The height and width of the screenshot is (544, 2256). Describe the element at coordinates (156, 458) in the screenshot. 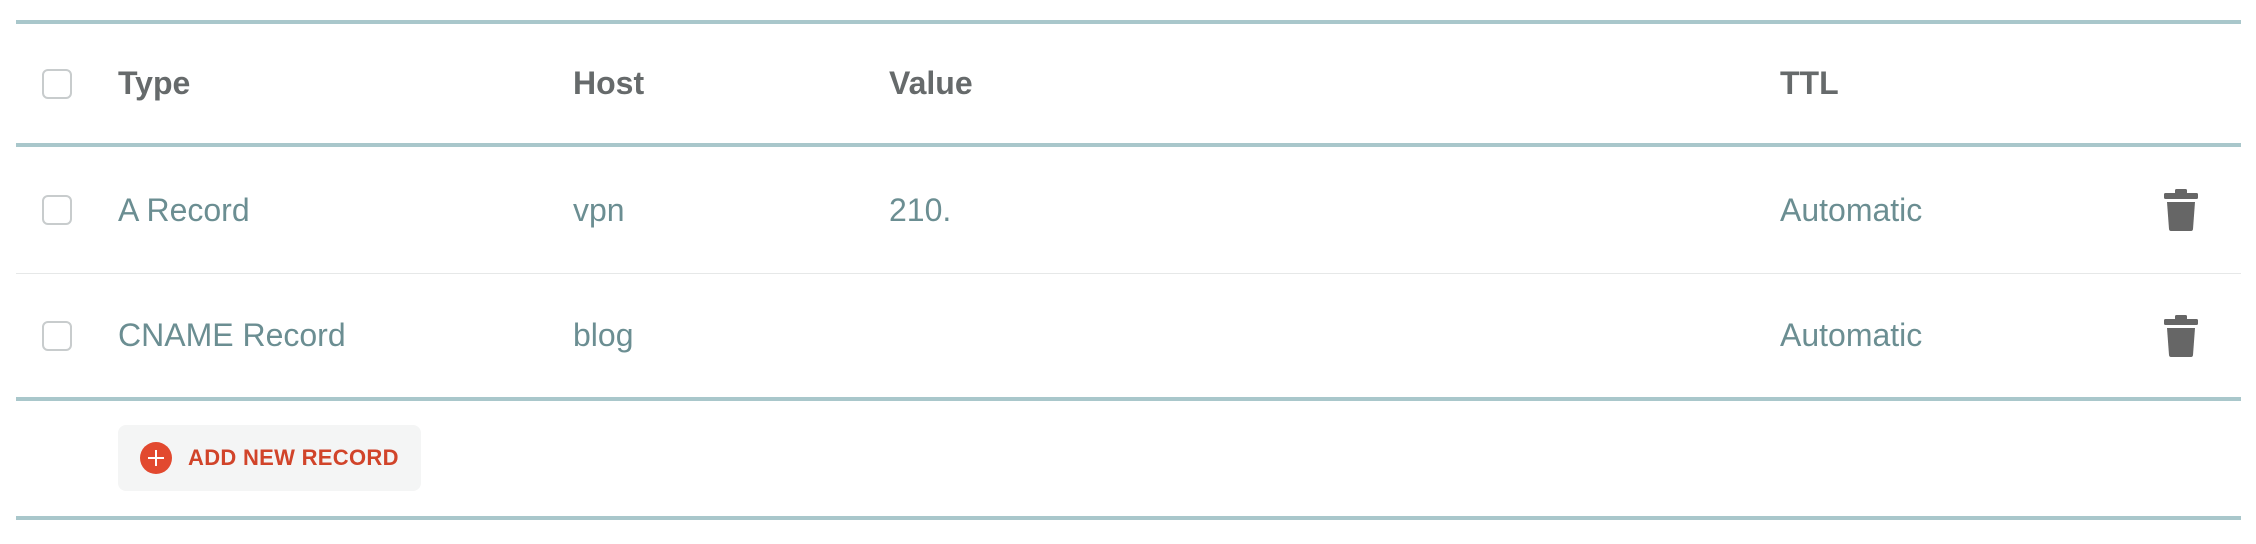

I see `plus-circle-icon` at that location.